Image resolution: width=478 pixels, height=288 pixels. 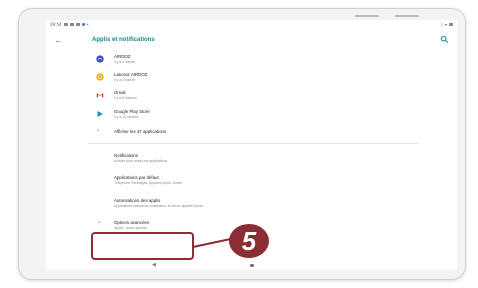 I want to click on recent-app-row-airdoz: AIRDOZ Il y a 0 minute, so click(x=251, y=60).